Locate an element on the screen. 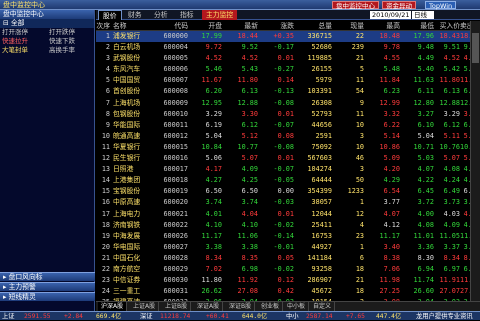 This screenshot has width=480, height=321. date-display: 2010/09/21 is located at coordinates (391, 15).